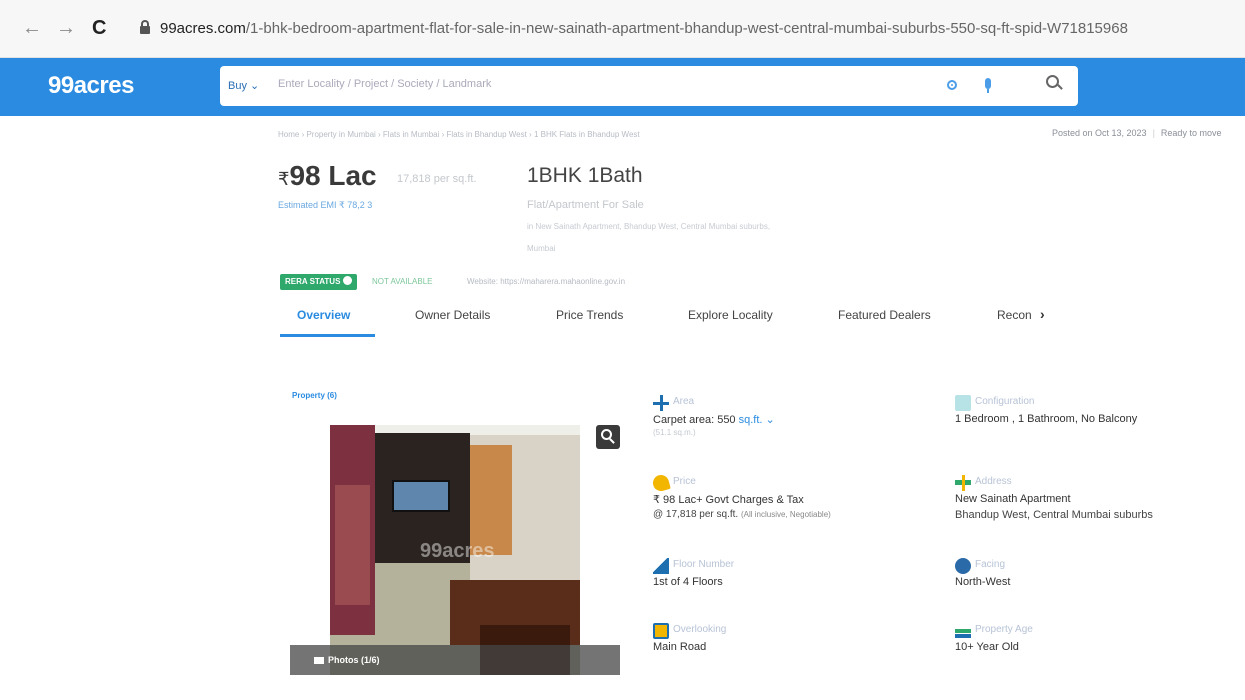  What do you see at coordinates (661, 631) in the screenshot?
I see `window-icon` at bounding box center [661, 631].